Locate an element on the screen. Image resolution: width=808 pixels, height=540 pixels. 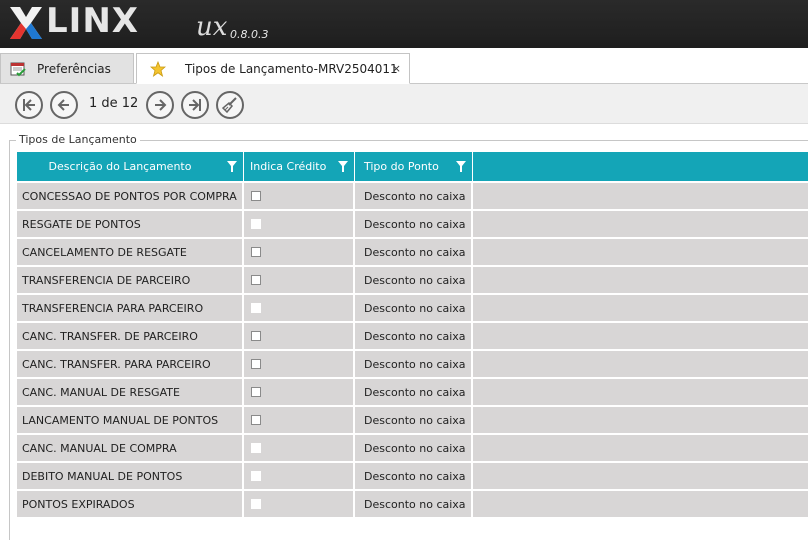
group-title: Tipos de Lançamento is located at coordinates (78, 139).